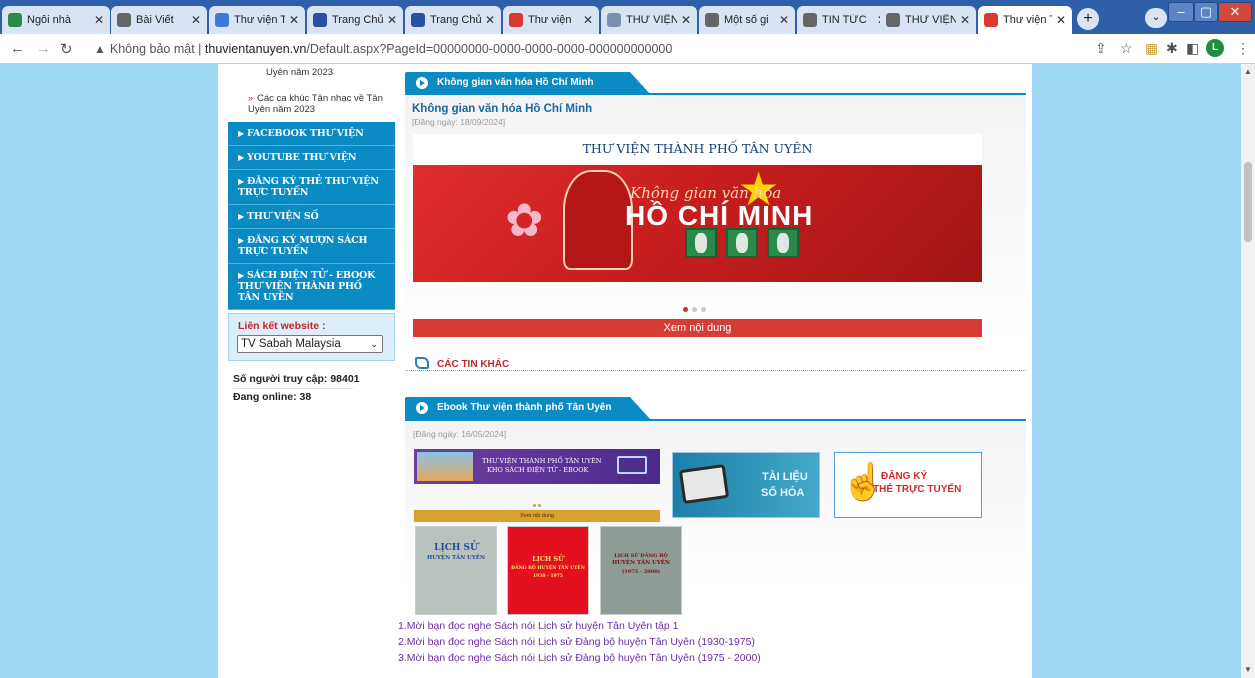  Describe the element at coordinates (310, 344) in the screenshot. I see `website-links-select: TV Sabah Malaysia ⌄` at that location.